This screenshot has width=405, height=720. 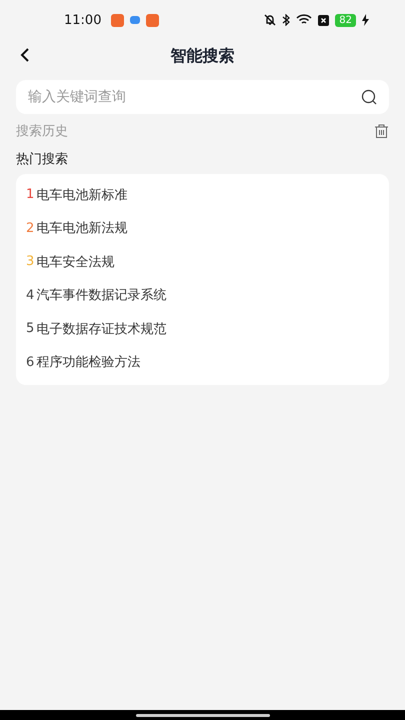 What do you see at coordinates (202, 56) in the screenshot?
I see `page-title: 智能搜索` at bounding box center [202, 56].